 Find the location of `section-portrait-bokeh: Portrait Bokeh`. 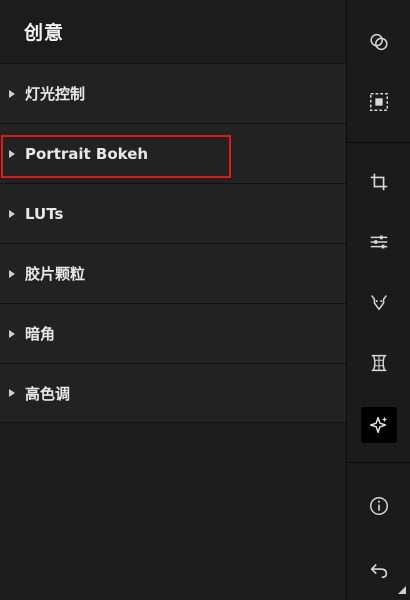

section-portrait-bokeh: Portrait Bokeh is located at coordinates (173, 153).